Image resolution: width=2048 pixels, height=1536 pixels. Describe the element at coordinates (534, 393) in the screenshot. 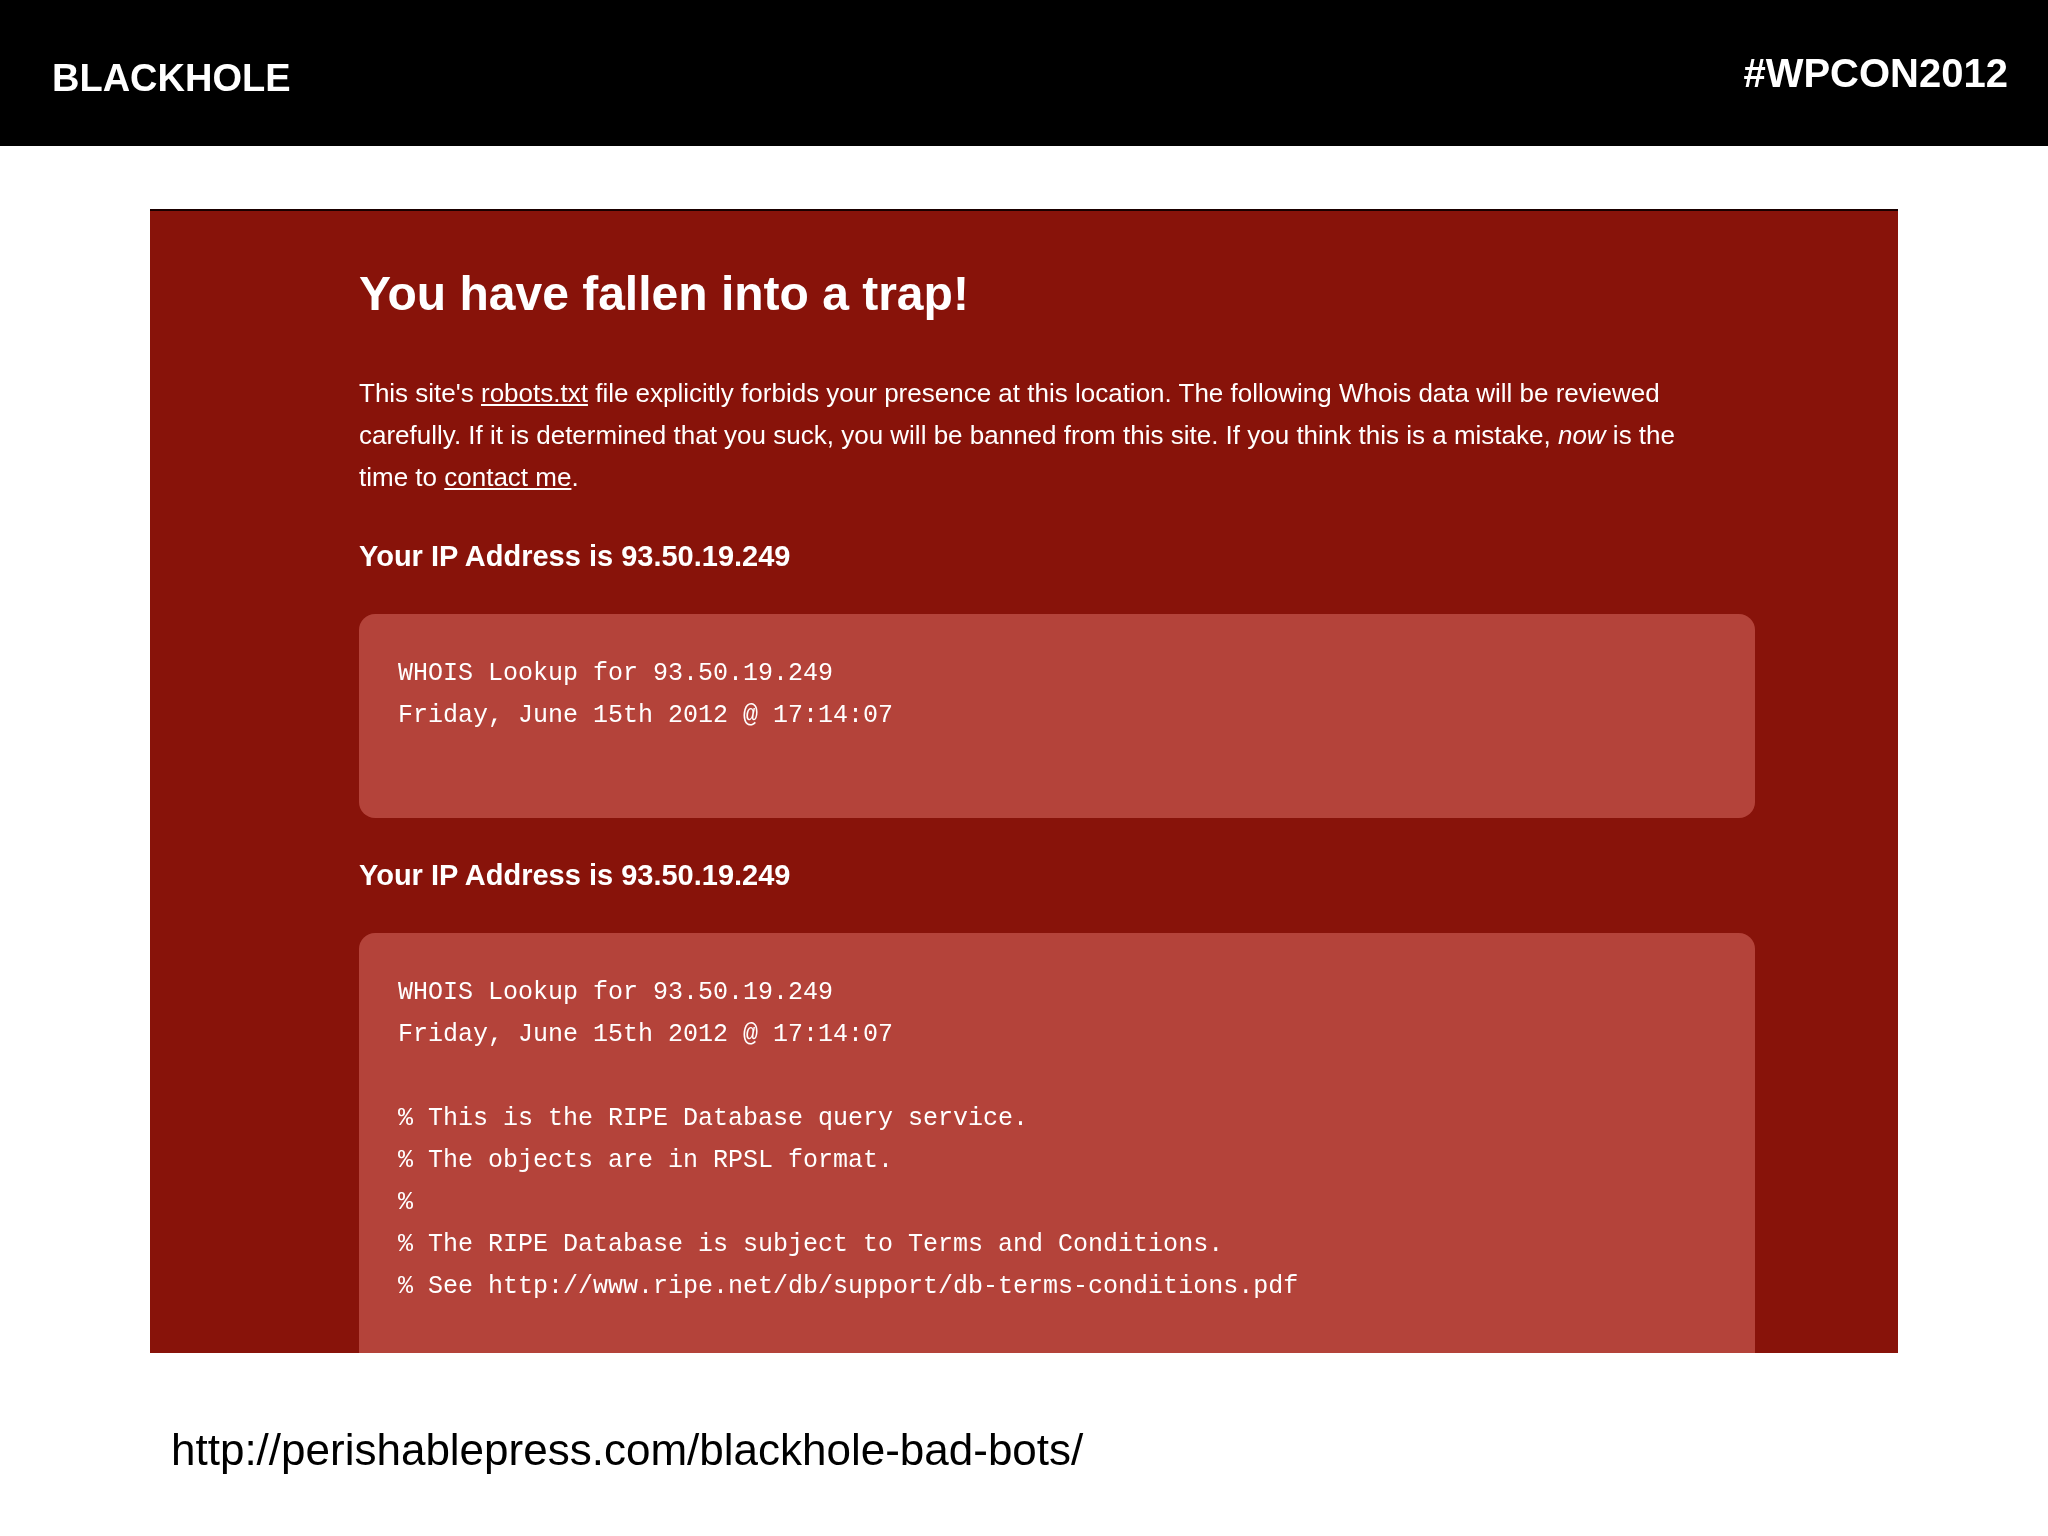

I see `text-link: robots.txt` at that location.